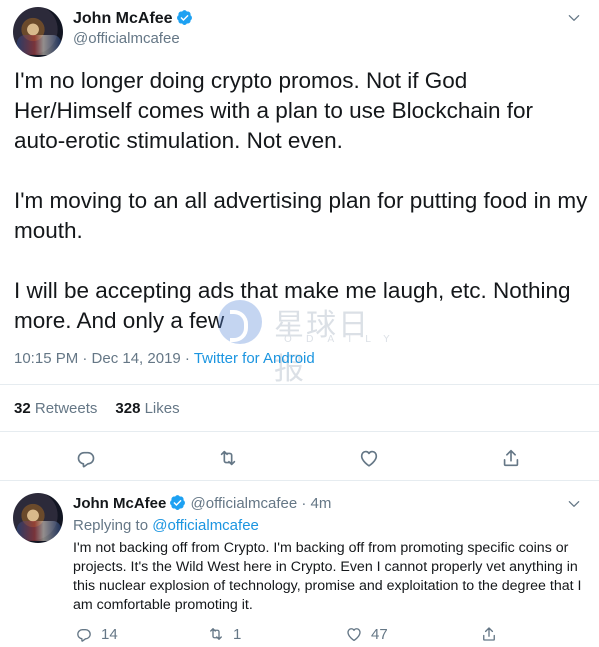  I want to click on retweets-count: 32, so click(22, 408).